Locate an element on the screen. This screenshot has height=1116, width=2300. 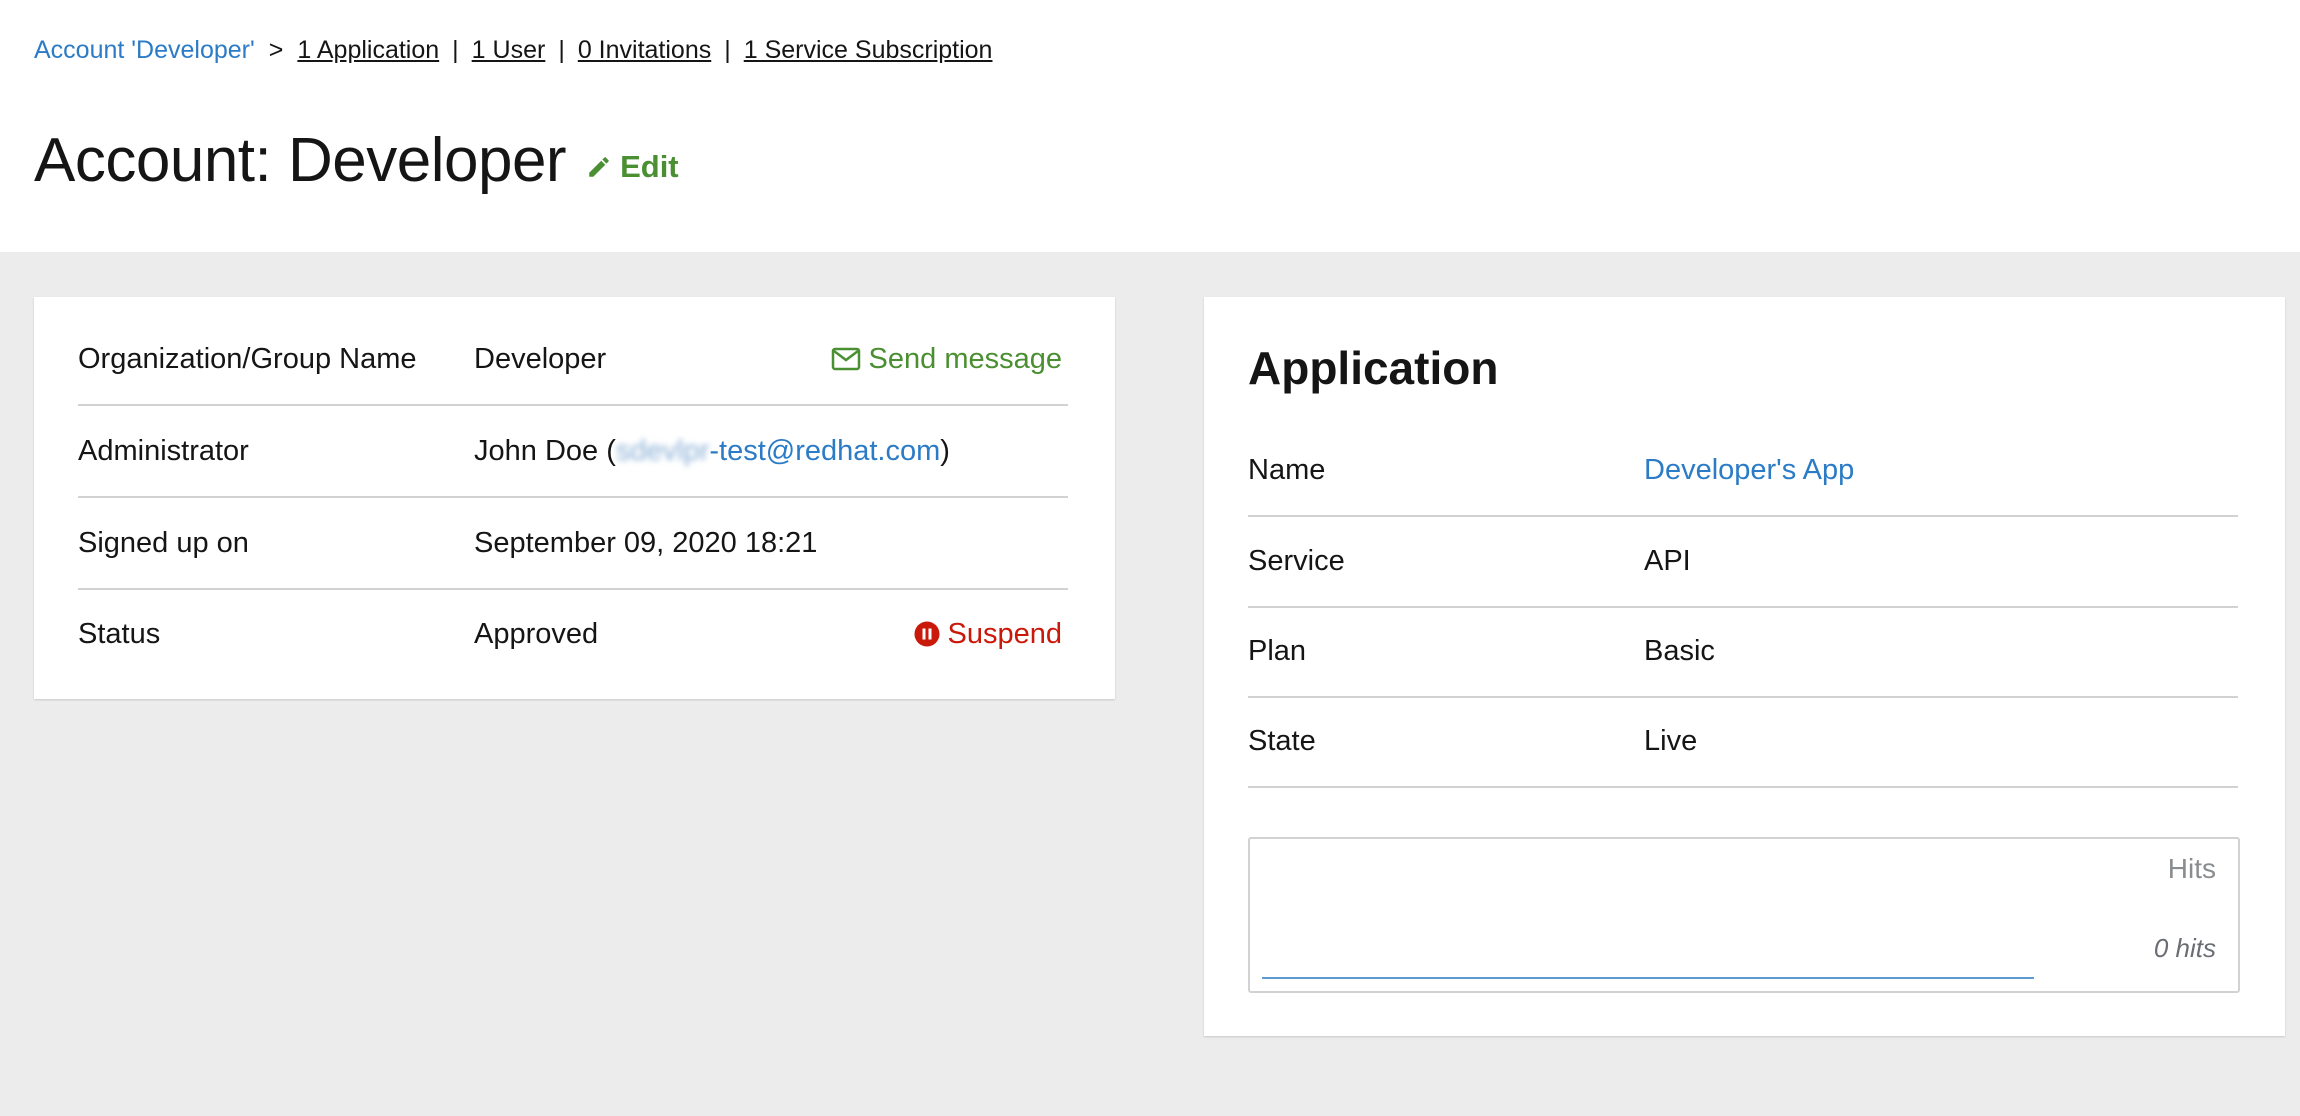
page-title: Account: Developer is located at coordinates (300, 160).